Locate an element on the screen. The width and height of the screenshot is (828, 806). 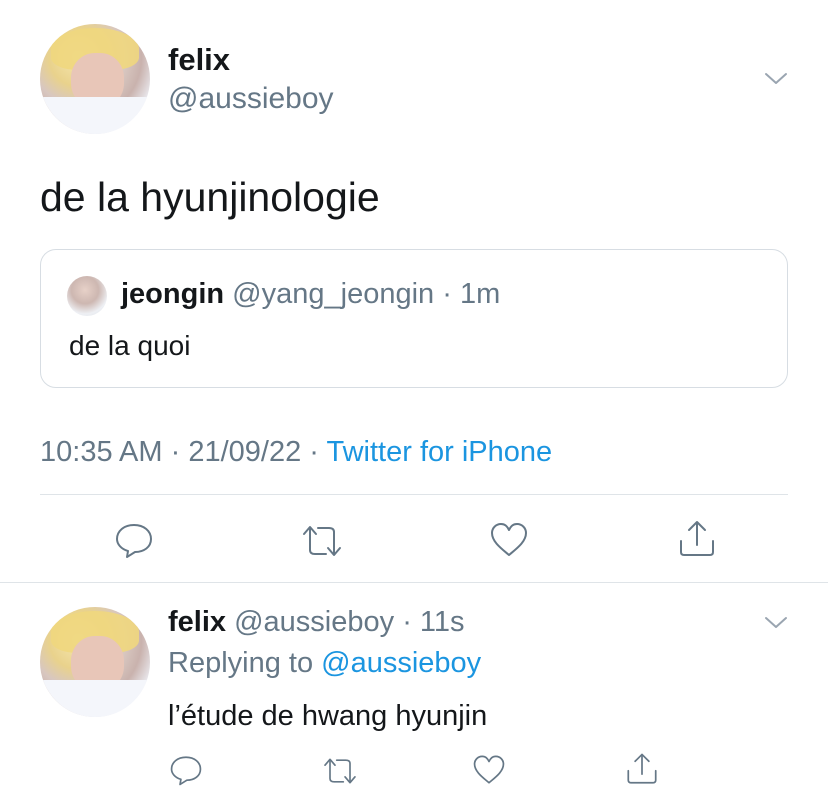
replying-to-label: Replying to is located at coordinates (241, 663).